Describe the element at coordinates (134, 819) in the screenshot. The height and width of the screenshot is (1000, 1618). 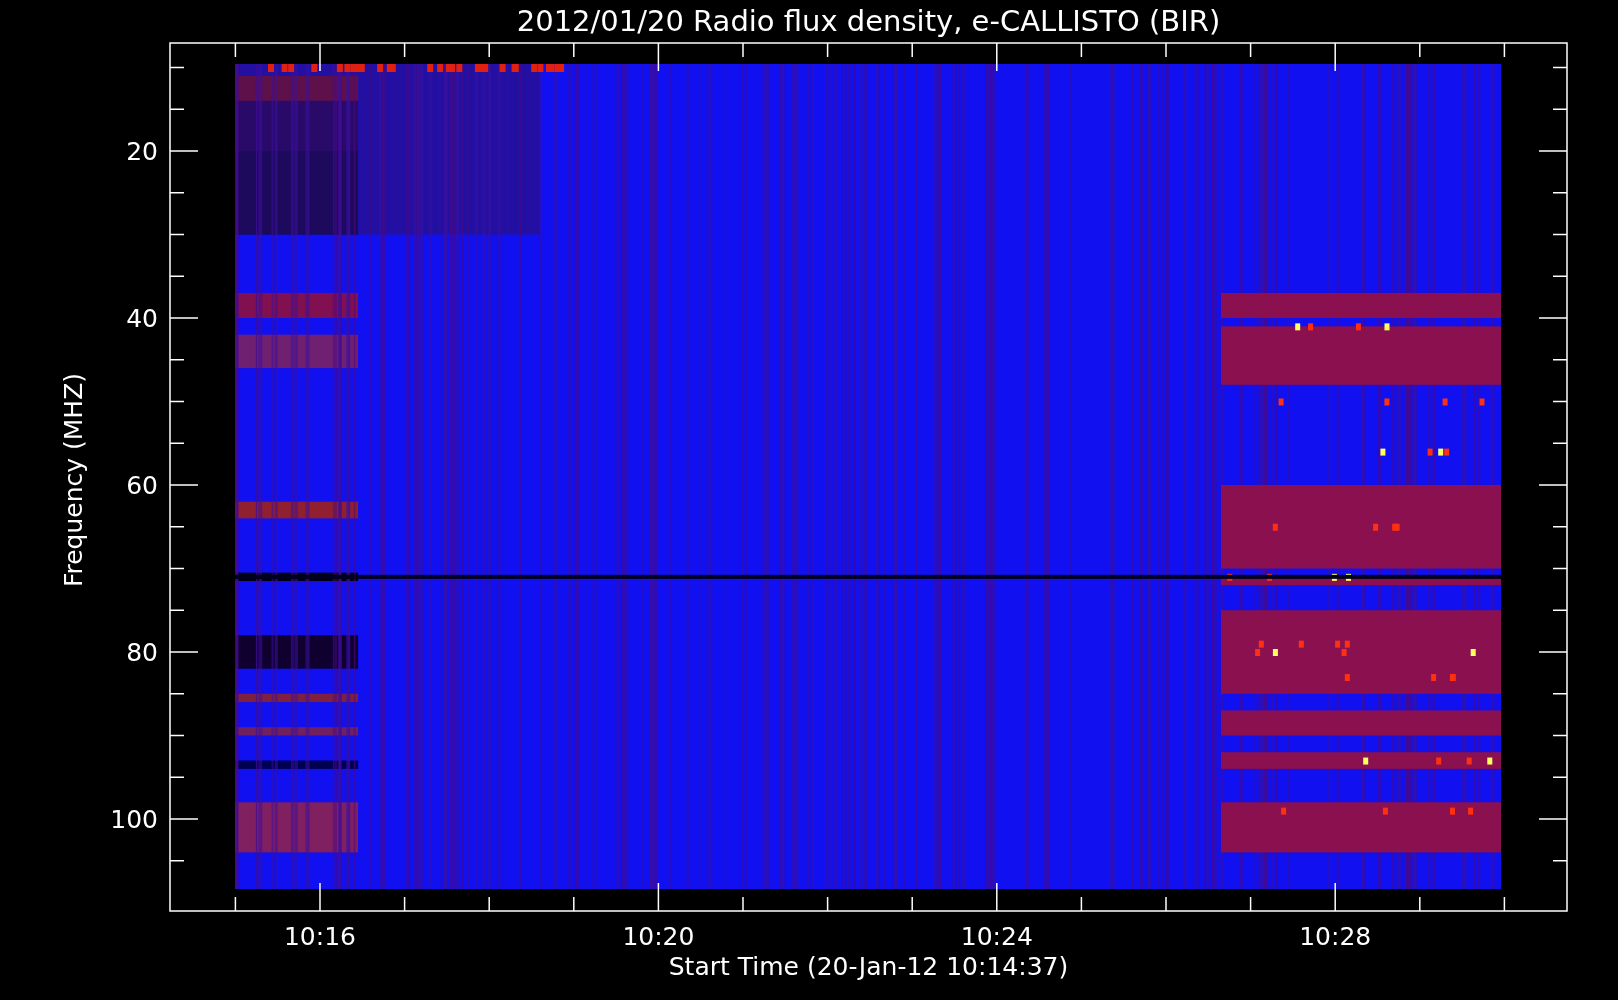
I see `y-tick-label: 100` at that location.